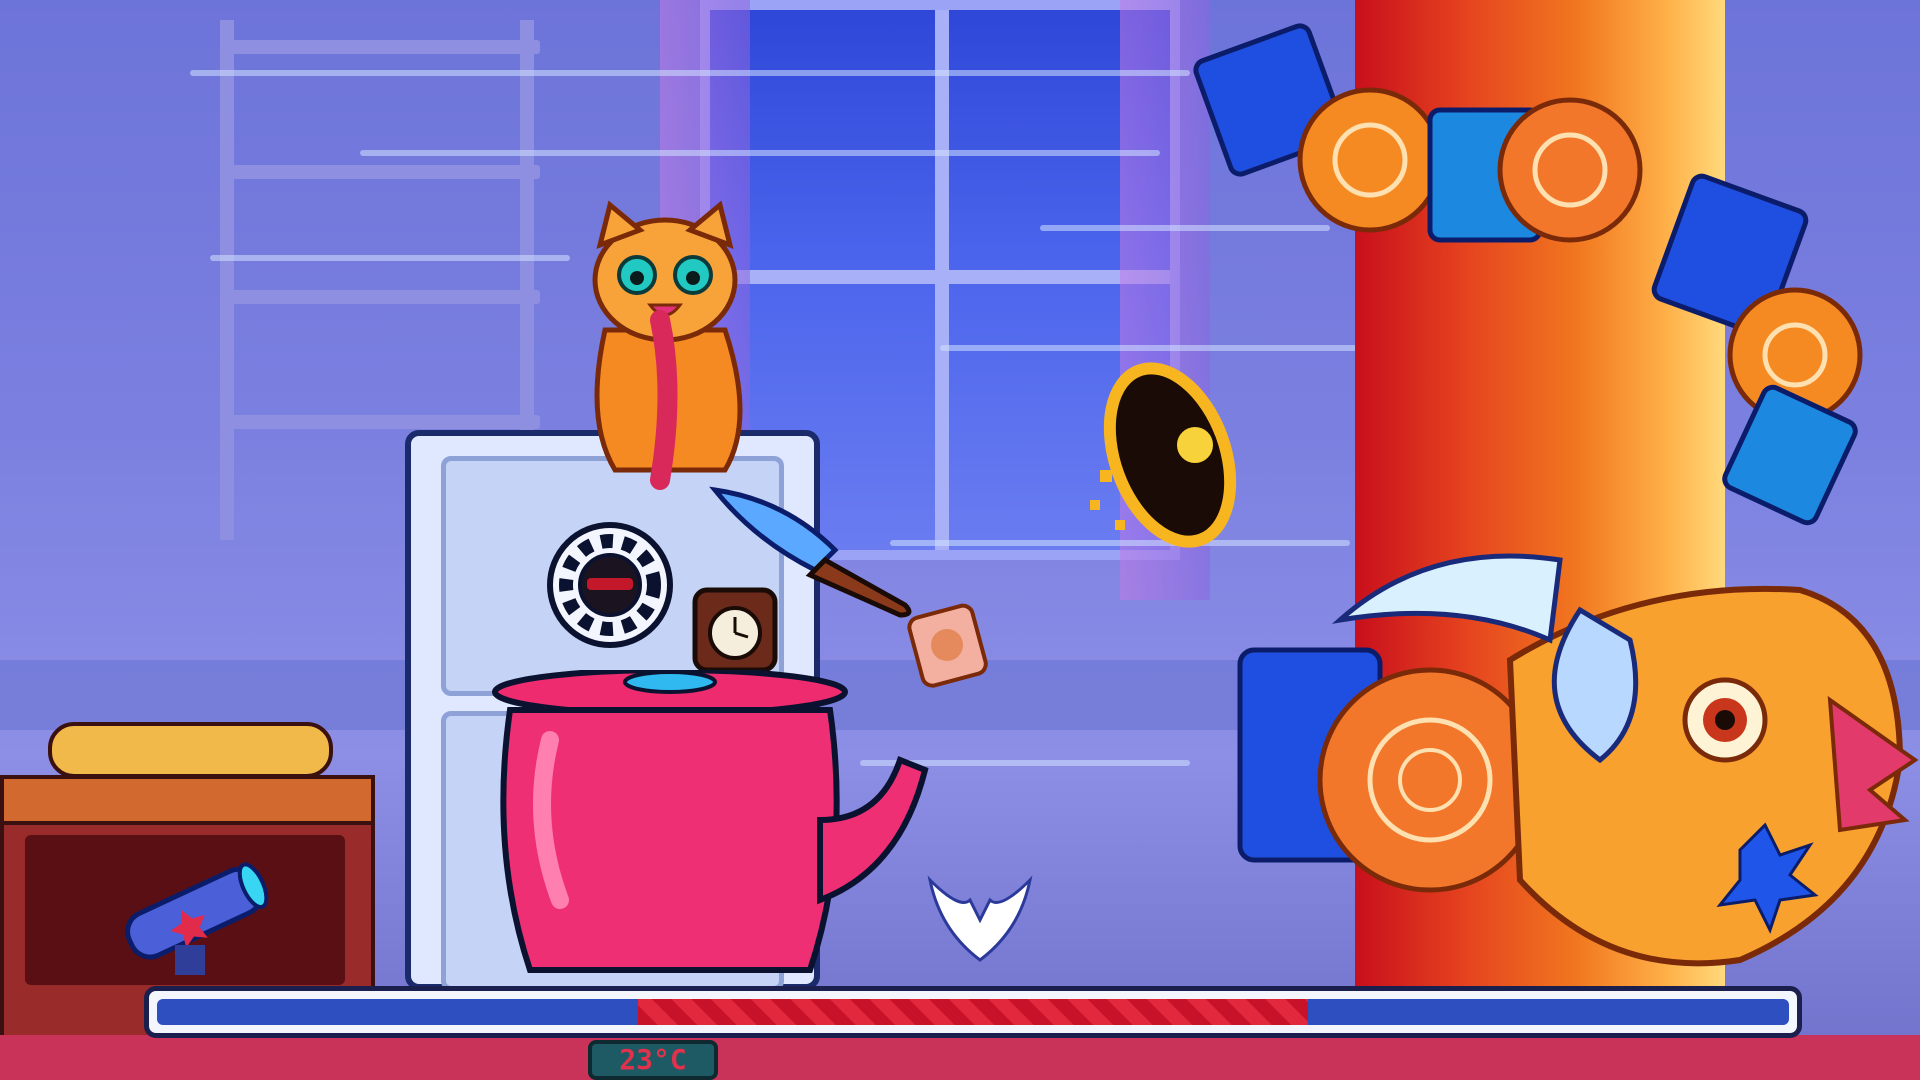  I want to click on telescope-icon, so click(195, 915).